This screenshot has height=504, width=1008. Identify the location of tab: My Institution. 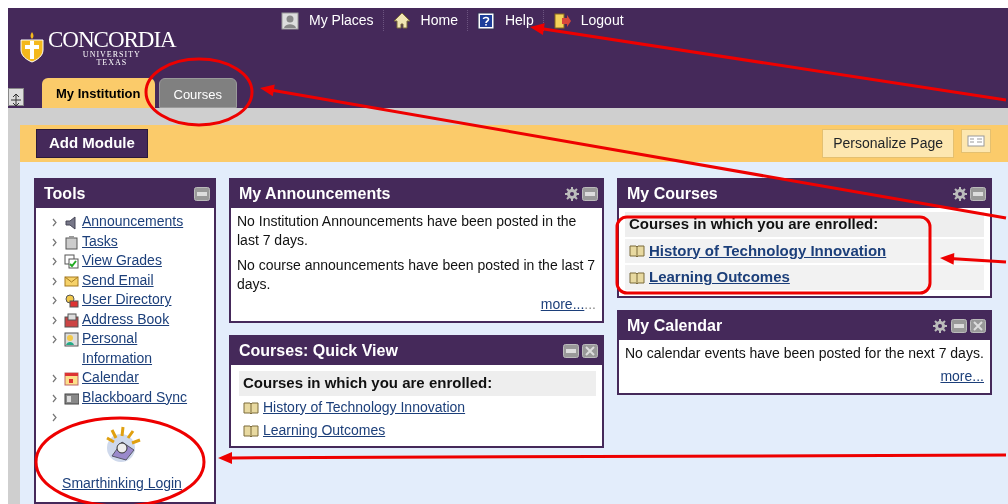
(98, 93).